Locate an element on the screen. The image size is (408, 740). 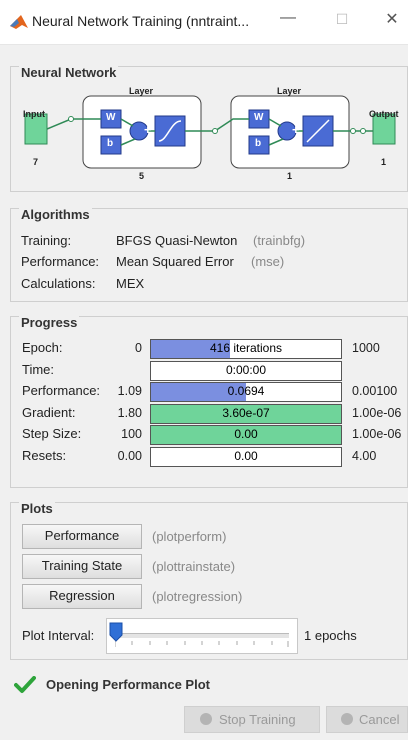
matlab-logo-icon is located at coordinates (19, 22).